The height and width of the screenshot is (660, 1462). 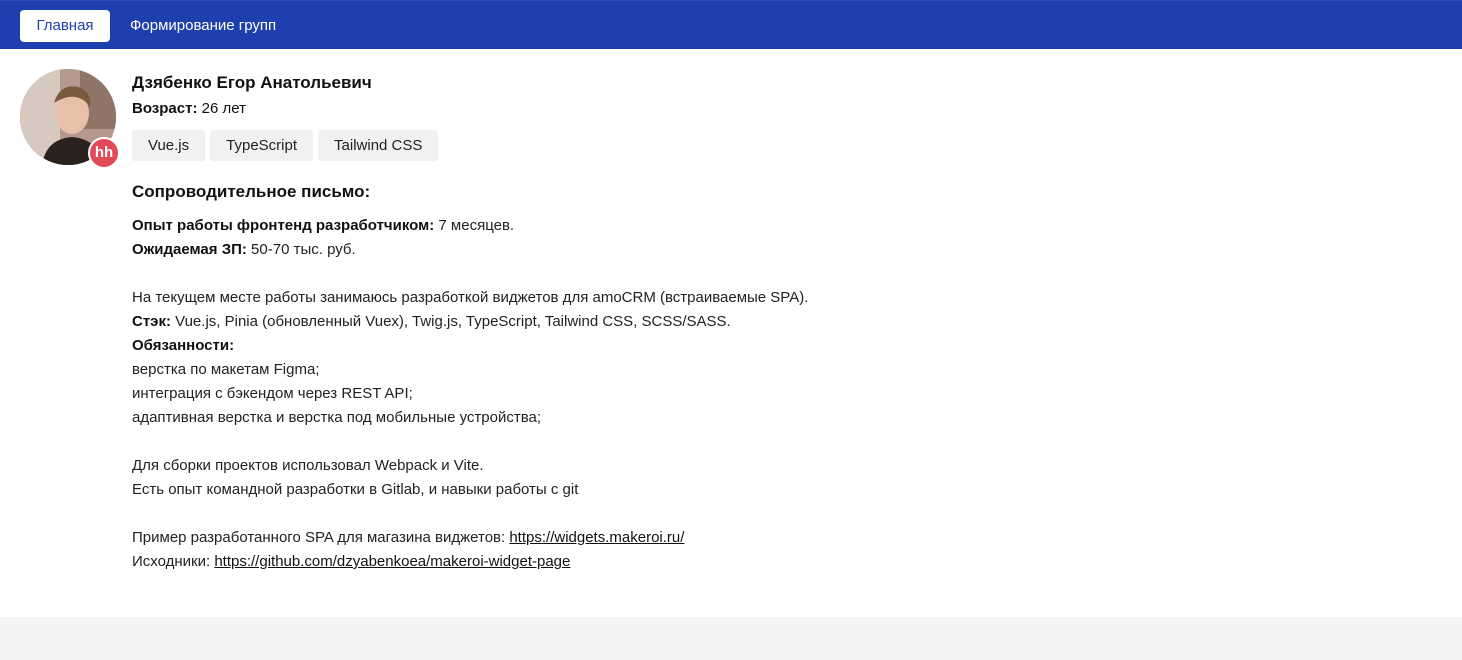 What do you see at coordinates (731, 24) in the screenshot?
I see `top-nav: Главная Формирование групп` at bounding box center [731, 24].